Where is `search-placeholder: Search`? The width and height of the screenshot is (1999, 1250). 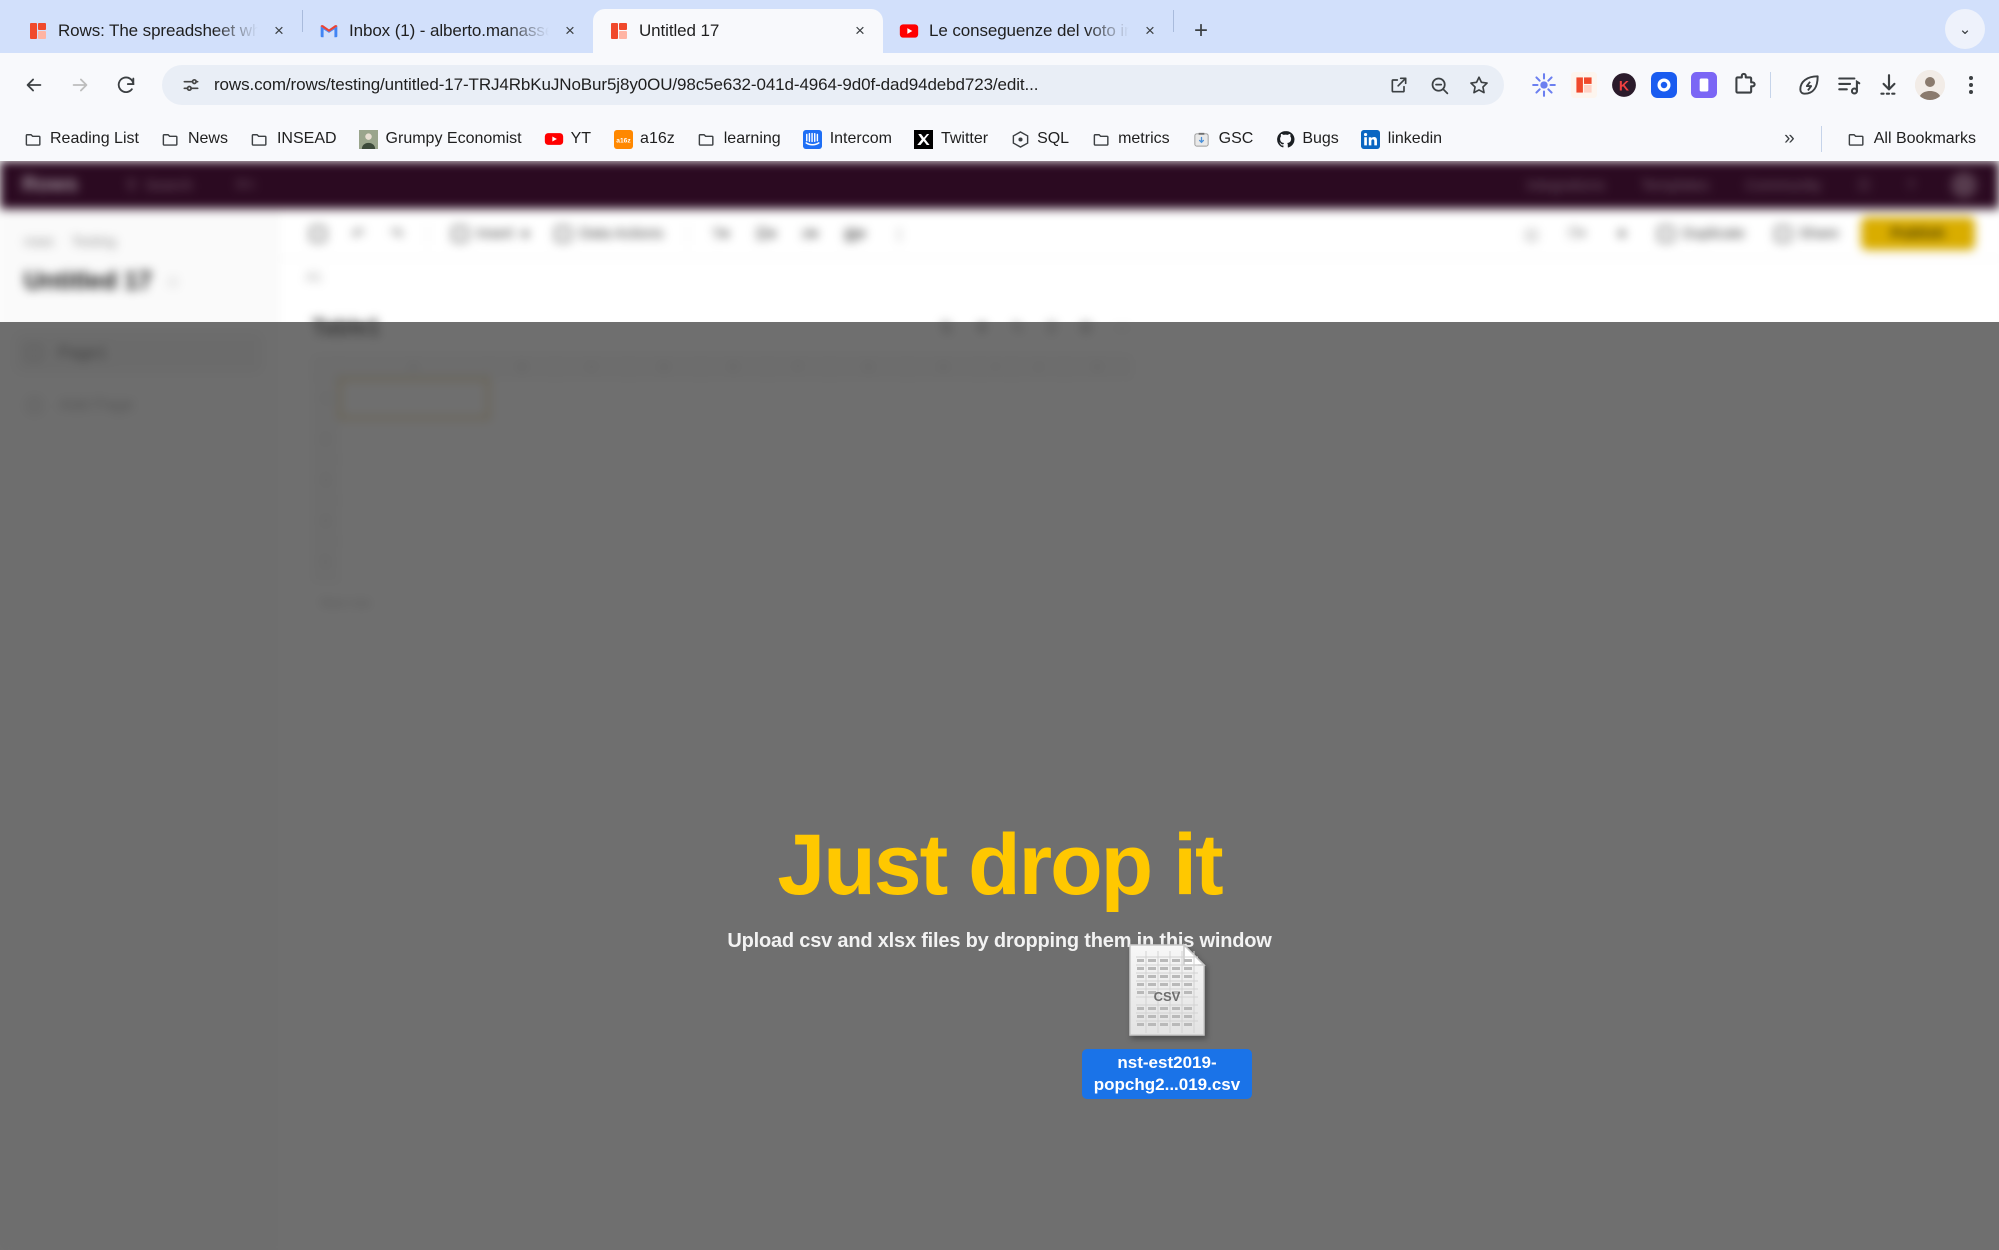
search-placeholder: Search is located at coordinates (169, 185).